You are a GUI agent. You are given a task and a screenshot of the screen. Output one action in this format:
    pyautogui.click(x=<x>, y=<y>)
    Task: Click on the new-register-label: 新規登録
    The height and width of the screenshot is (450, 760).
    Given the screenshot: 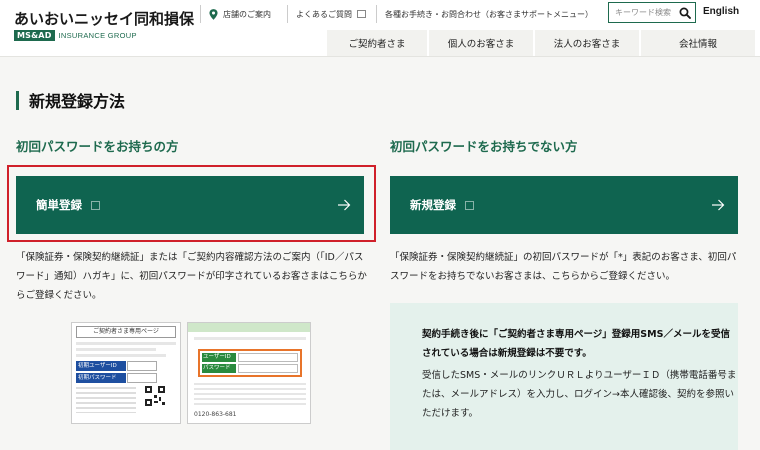 What is the action you would take?
    pyautogui.click(x=433, y=205)
    